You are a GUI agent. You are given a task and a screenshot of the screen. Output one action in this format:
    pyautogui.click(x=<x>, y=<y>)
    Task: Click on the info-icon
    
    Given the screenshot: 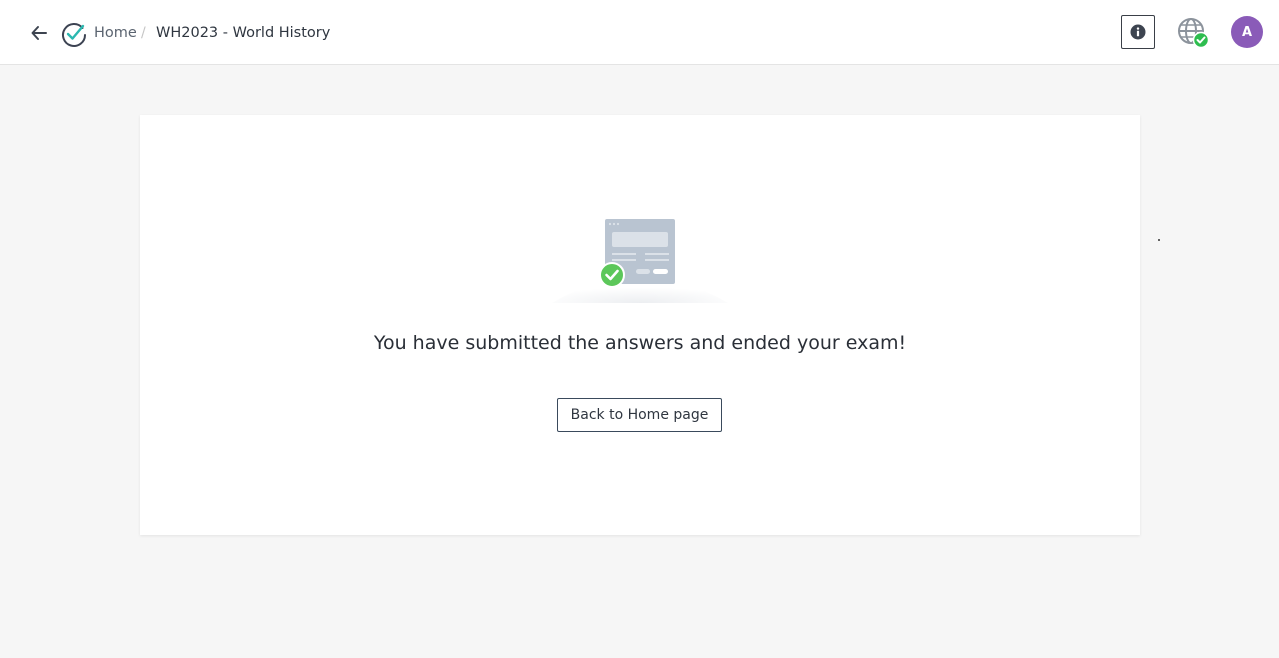 What is the action you would take?
    pyautogui.click(x=1138, y=32)
    